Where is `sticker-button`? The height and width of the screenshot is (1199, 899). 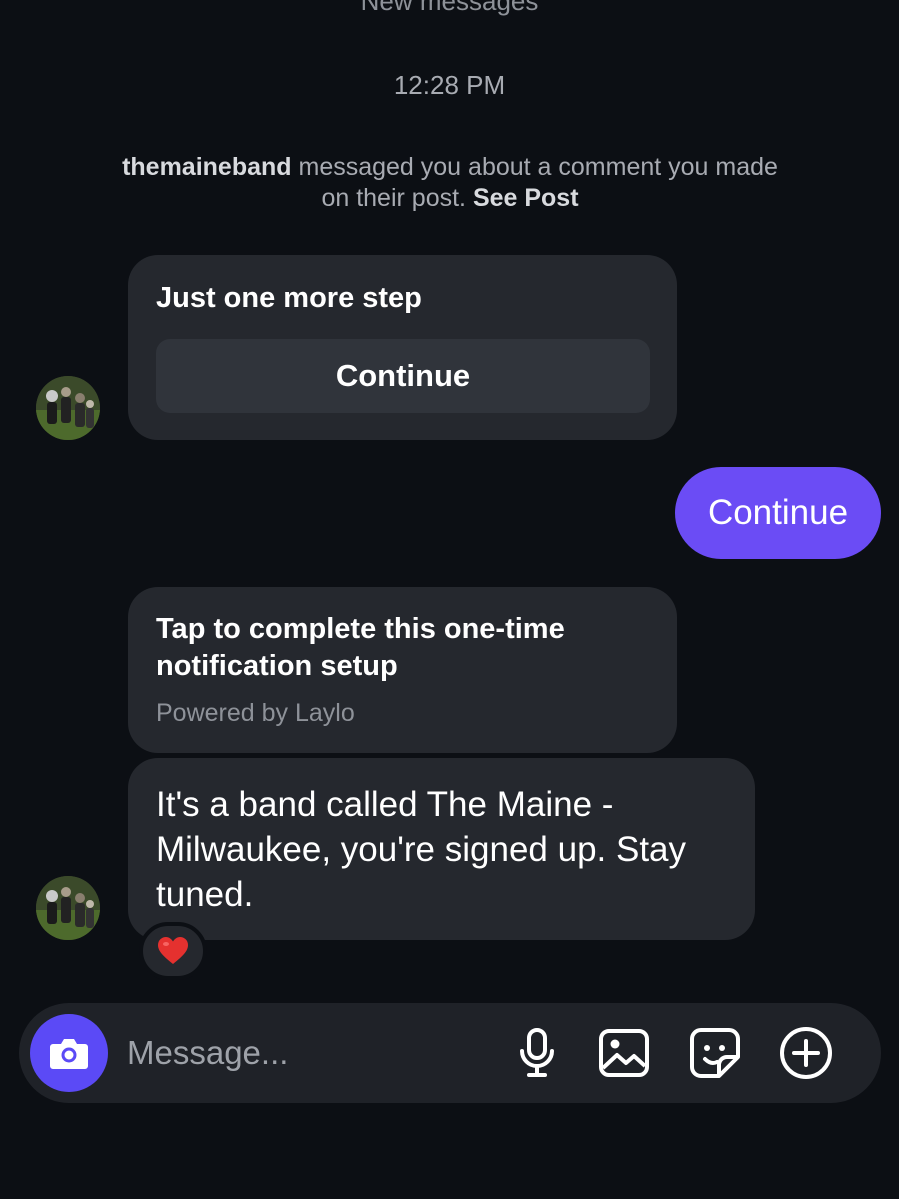
sticker-button is located at coordinates (715, 1053).